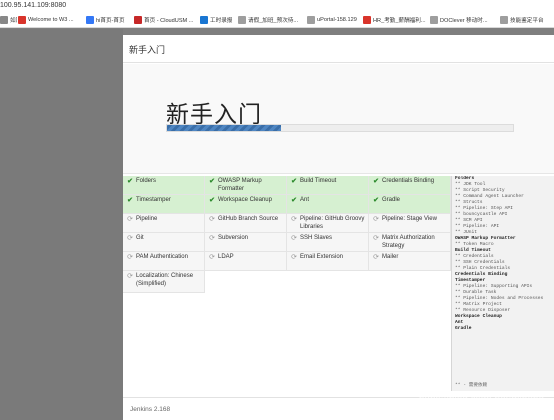 This screenshot has height=420, width=554. Describe the element at coordinates (22, 20) in the screenshot. I see `w3-icon` at that location.